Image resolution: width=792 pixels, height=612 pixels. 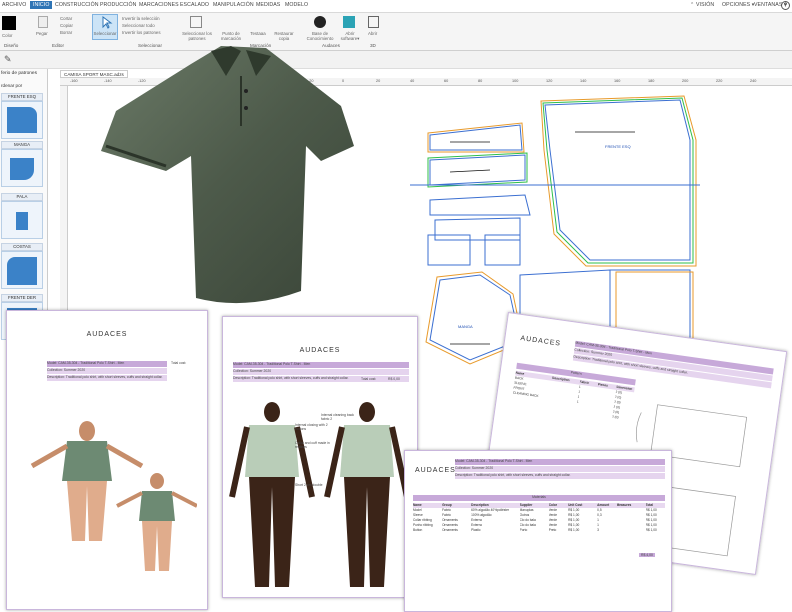 What do you see at coordinates (311, 427) in the screenshot?
I see `note-closing: Internal closing with 2 buttons` at bounding box center [311, 427].